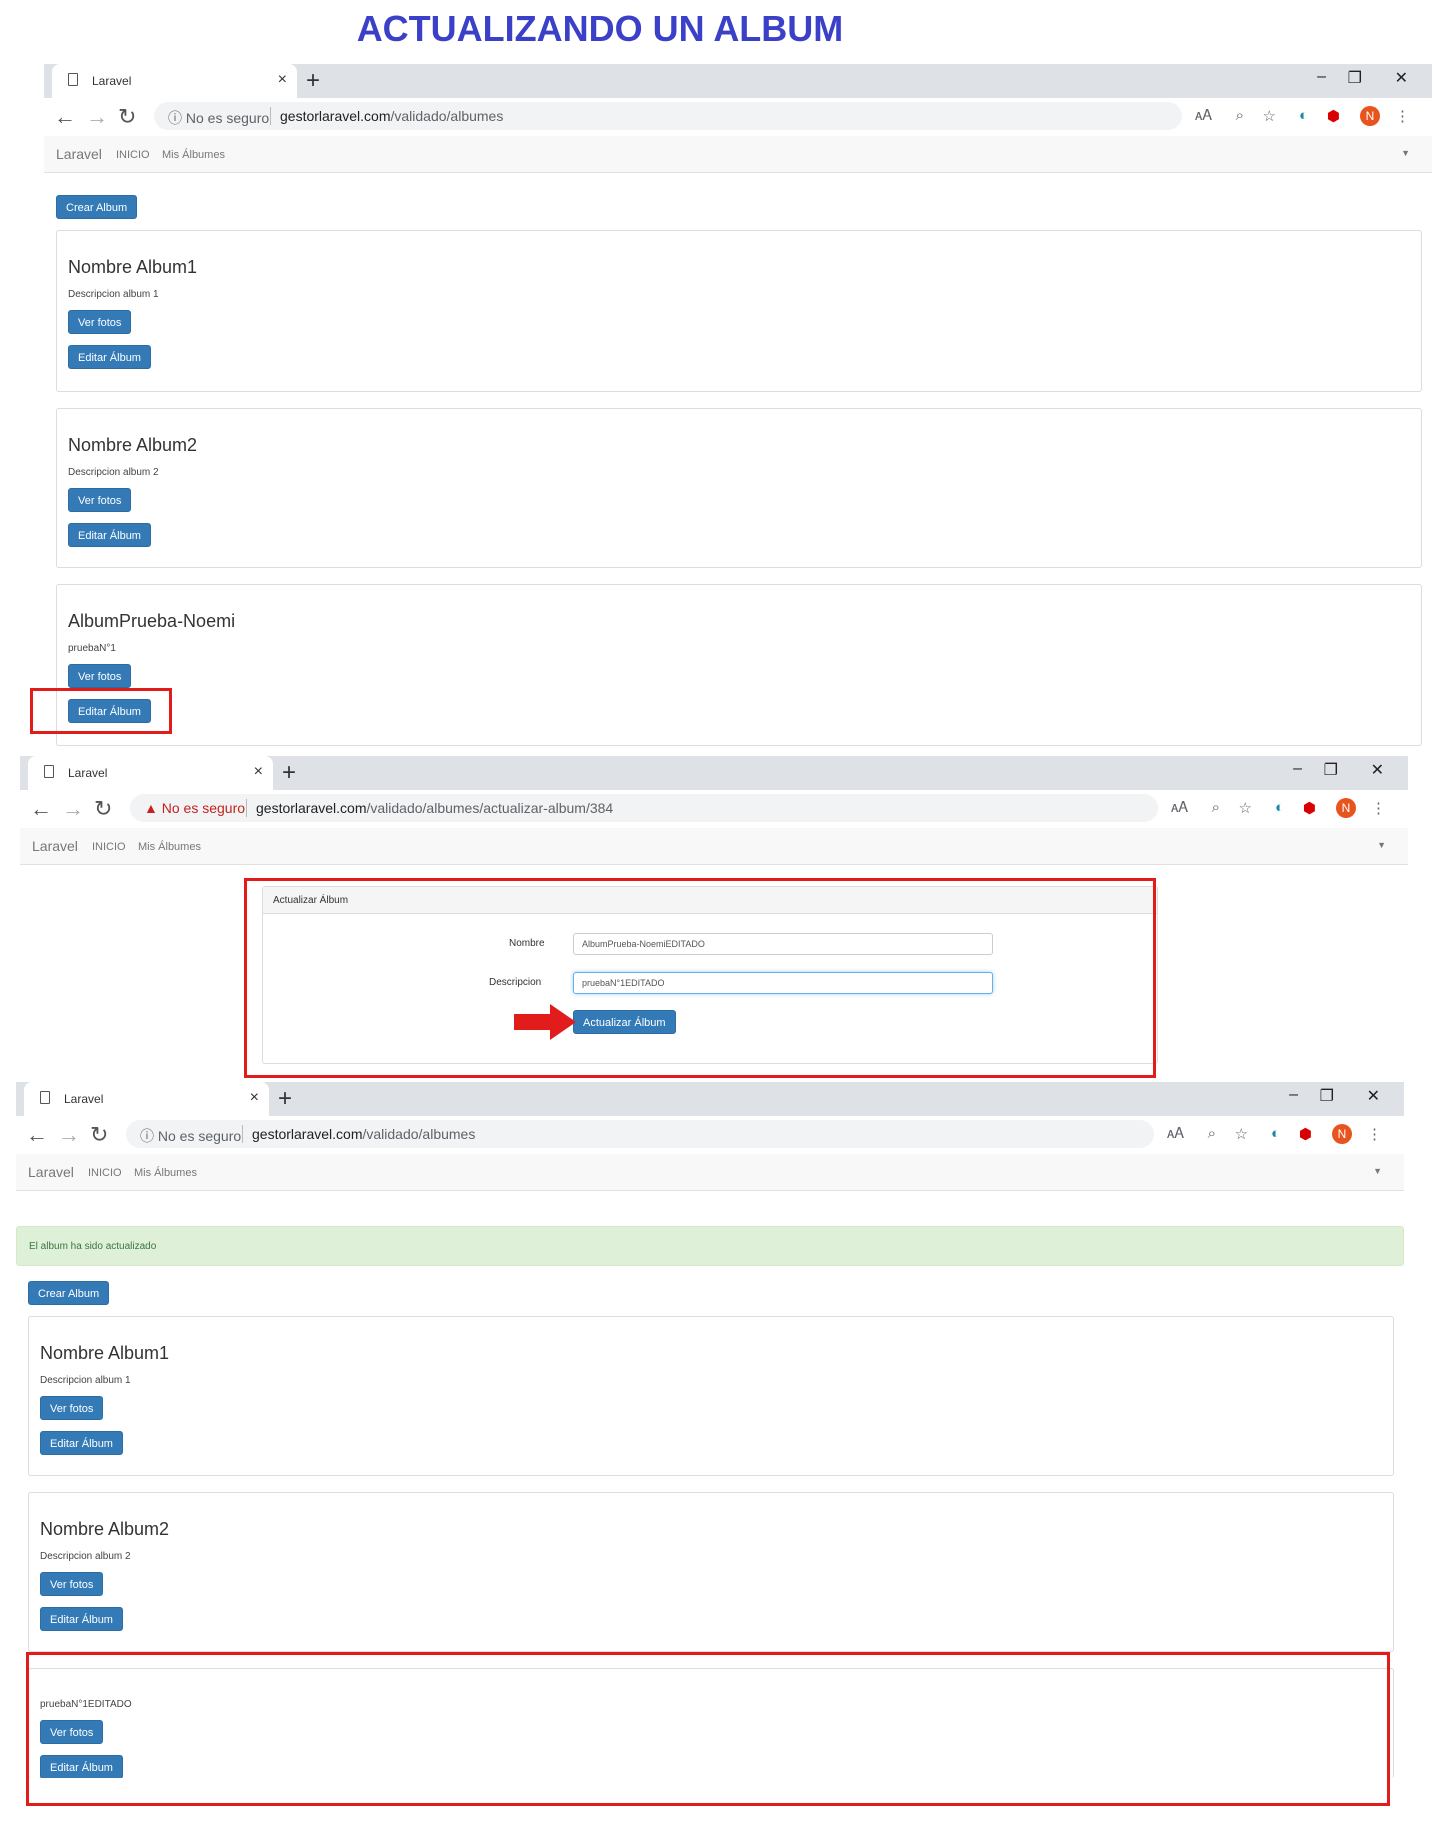 The width and height of the screenshot is (1444, 1848). Describe the element at coordinates (700, 978) in the screenshot. I see `highlight-box` at that location.